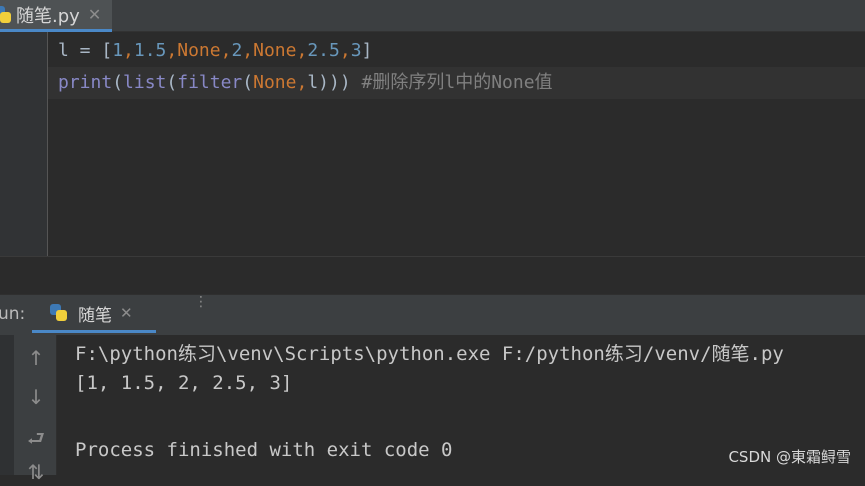 Image resolution: width=865 pixels, height=486 pixels. Describe the element at coordinates (85, 50) in the screenshot. I see `code-token: l = [` at that location.